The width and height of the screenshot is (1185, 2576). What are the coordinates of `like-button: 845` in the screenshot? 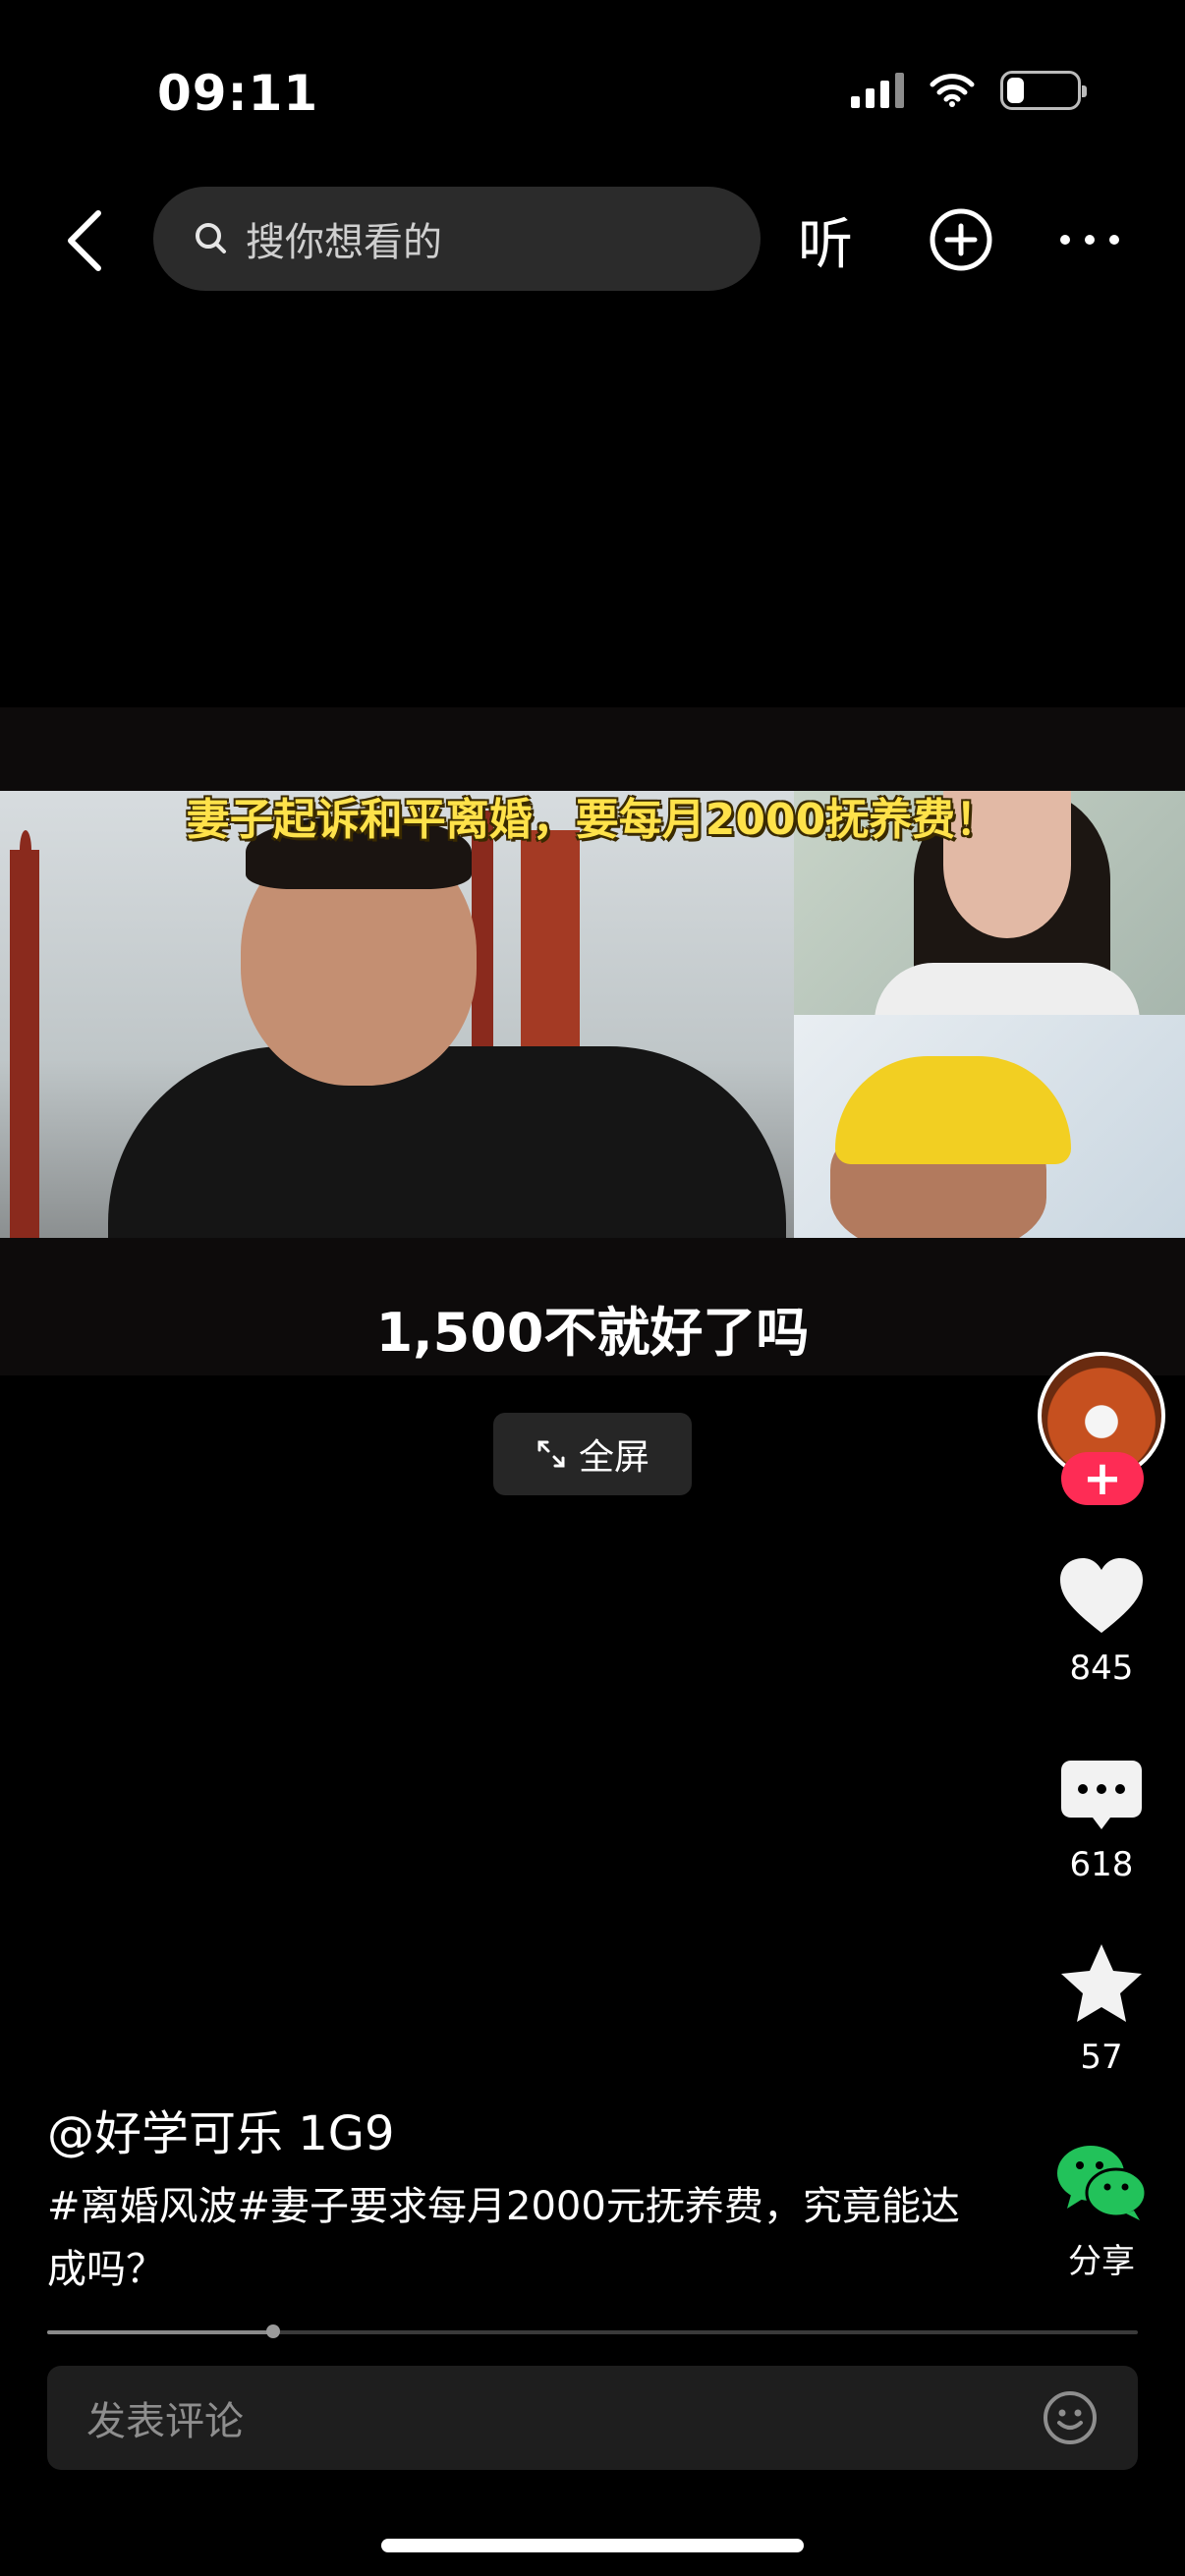 It's located at (1102, 1621).